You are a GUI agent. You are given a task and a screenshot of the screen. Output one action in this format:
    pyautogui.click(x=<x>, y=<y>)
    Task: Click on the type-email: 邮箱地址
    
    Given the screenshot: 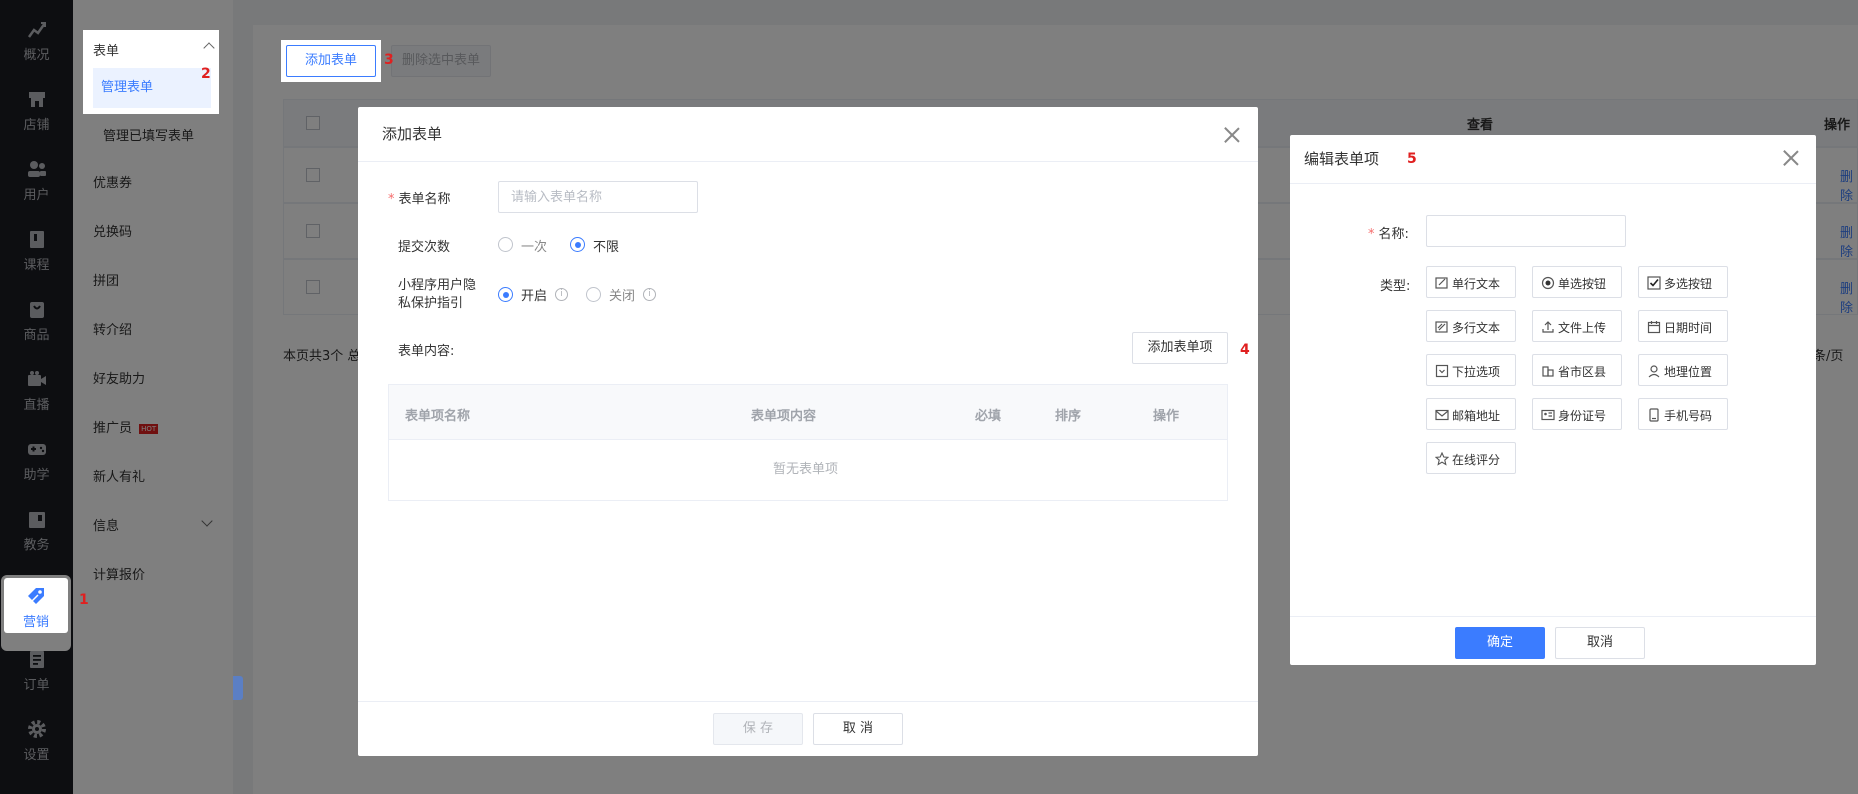 What is the action you would take?
    pyautogui.click(x=1471, y=414)
    